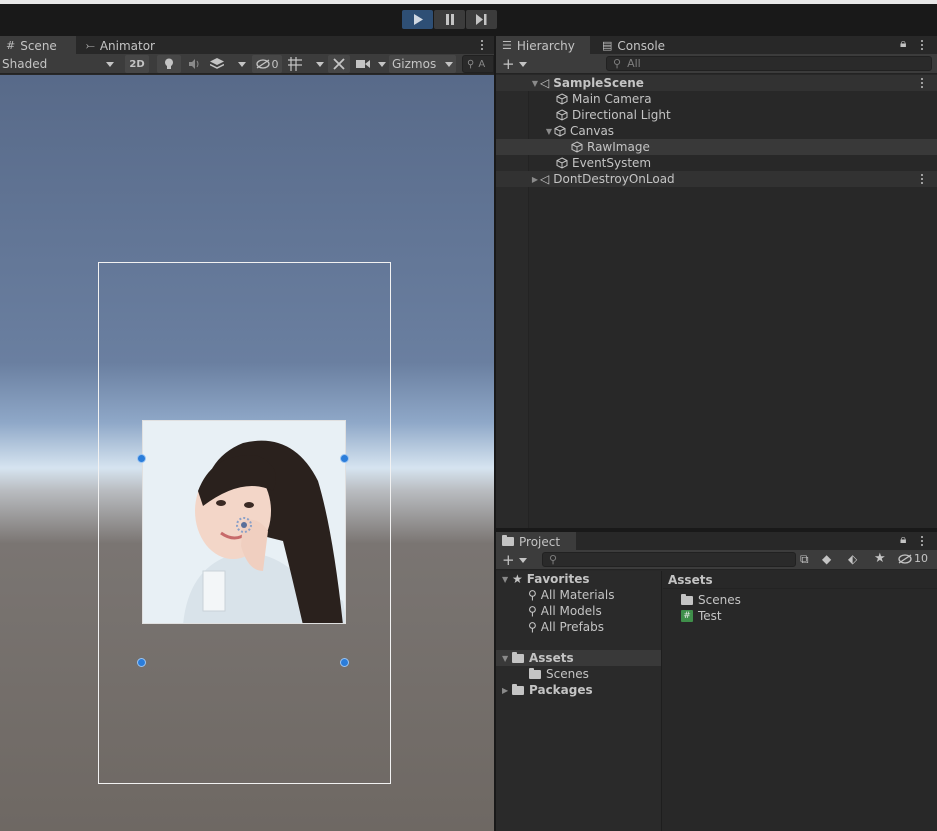 This screenshot has height=831, width=937. Describe the element at coordinates (633, 45) in the screenshot. I see `tab-console: ▤ Console` at that location.